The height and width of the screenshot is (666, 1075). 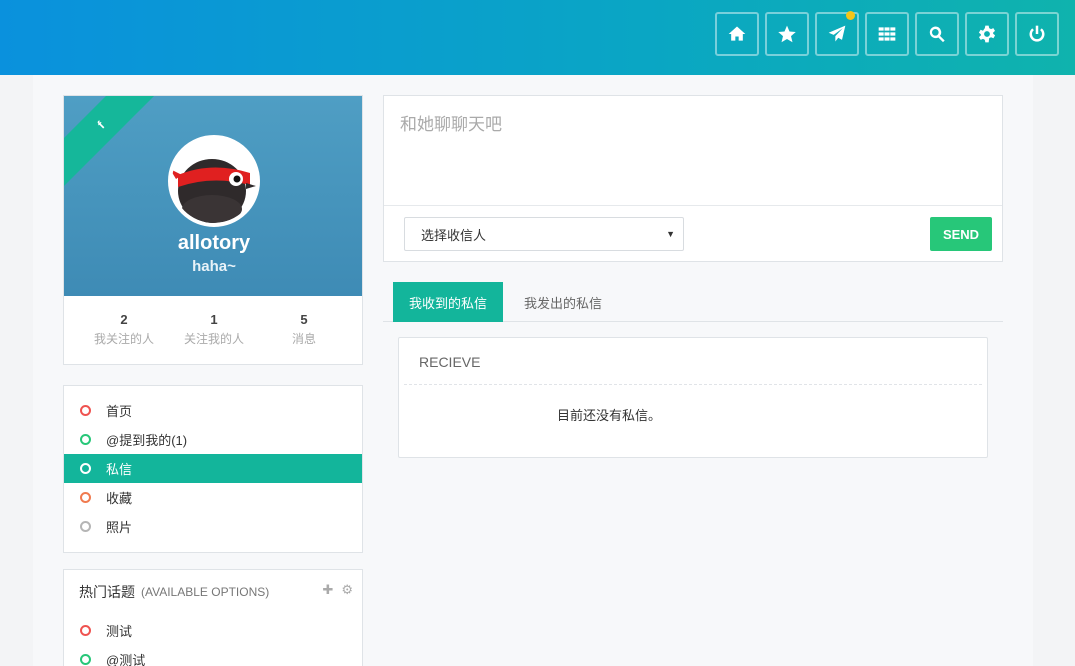 I want to click on settings-button, so click(x=987, y=34).